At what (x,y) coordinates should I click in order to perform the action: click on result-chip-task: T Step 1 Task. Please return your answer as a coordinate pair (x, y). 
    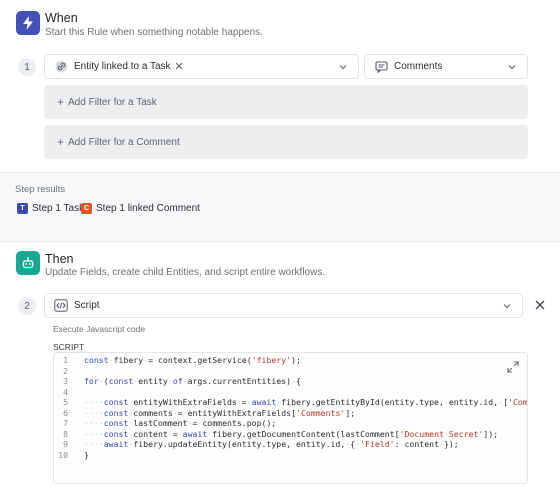
    Looking at the image, I should click on (50, 208).